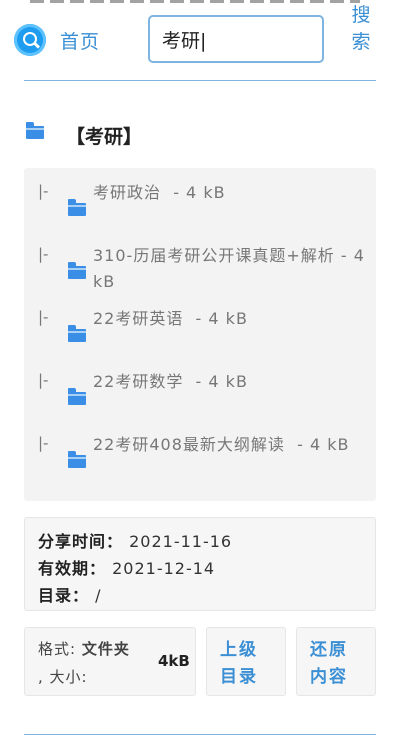 This screenshot has width=400, height=750. Describe the element at coordinates (174, 661) in the screenshot. I see `size-value: 4kB` at that location.